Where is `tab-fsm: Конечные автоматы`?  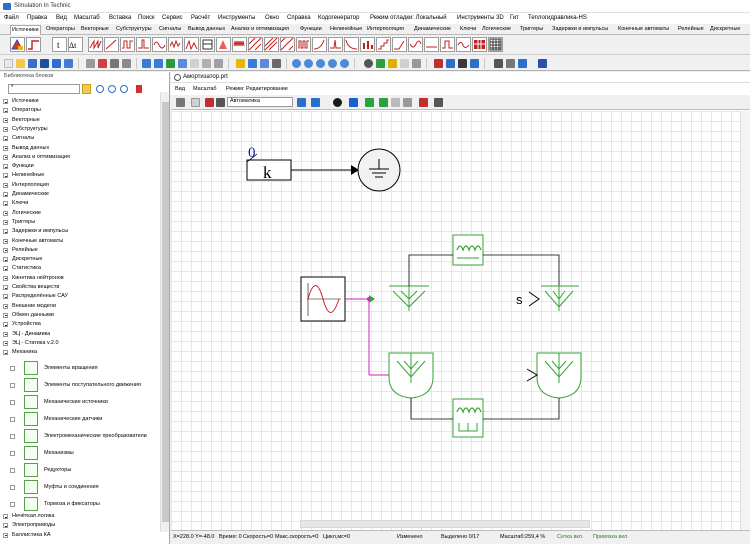
tab-fsm: Конечные автоматы is located at coordinates (643, 29).